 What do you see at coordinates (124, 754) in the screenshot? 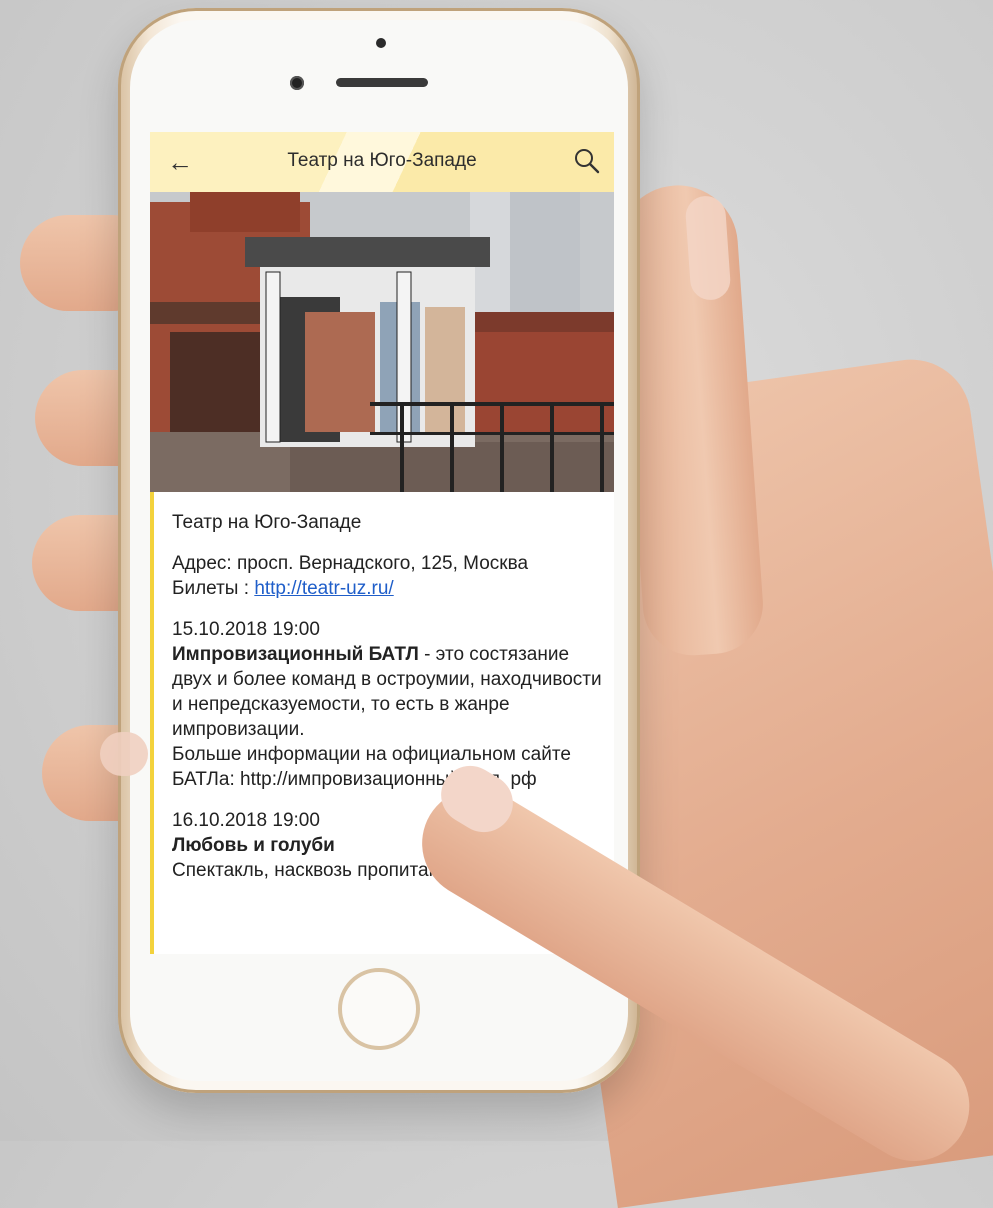
I see `left-finger-nail` at bounding box center [124, 754].